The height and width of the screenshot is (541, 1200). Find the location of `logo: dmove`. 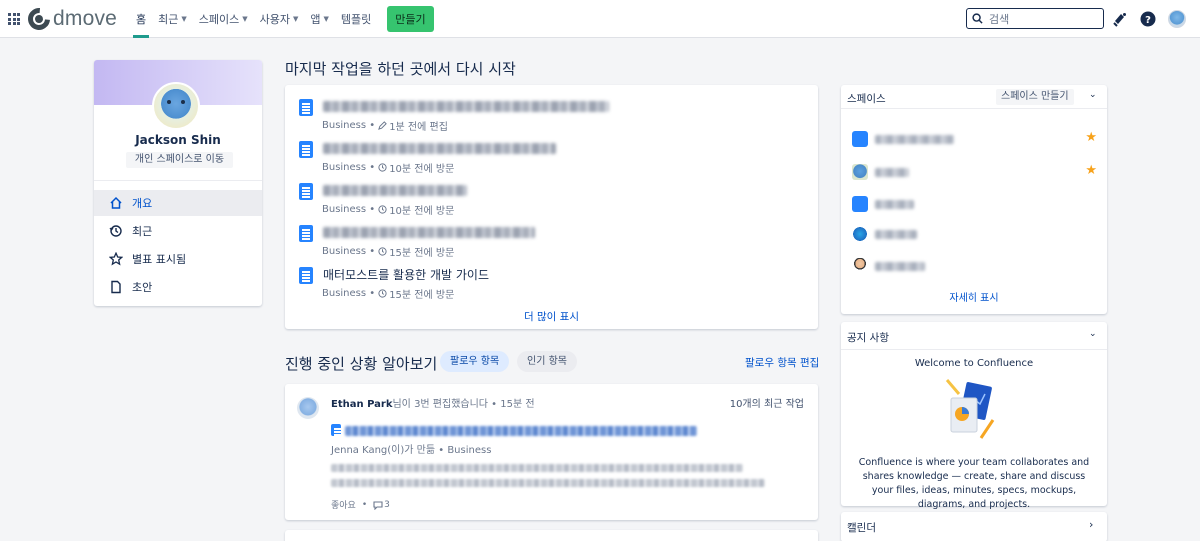

logo: dmove is located at coordinates (70, 19).